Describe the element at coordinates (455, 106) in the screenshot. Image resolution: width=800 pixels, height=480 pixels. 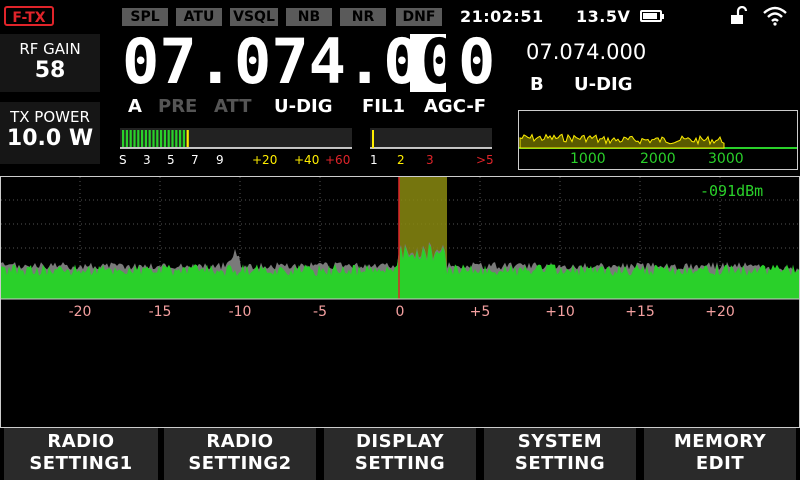
I see `agc-label: AGC-F` at that location.